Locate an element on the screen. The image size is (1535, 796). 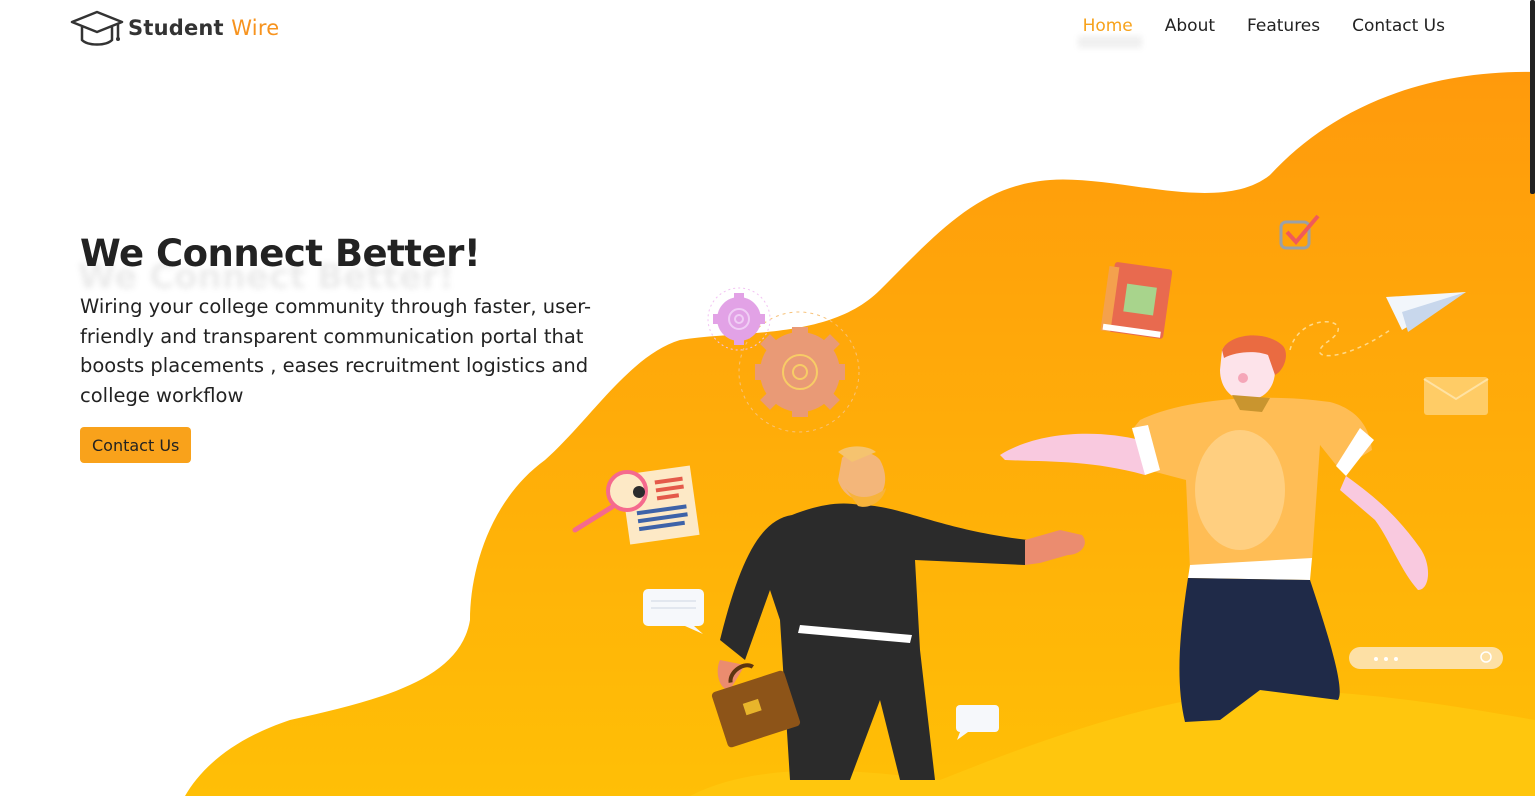
brand-name: Student Wire is located at coordinates (203, 28).